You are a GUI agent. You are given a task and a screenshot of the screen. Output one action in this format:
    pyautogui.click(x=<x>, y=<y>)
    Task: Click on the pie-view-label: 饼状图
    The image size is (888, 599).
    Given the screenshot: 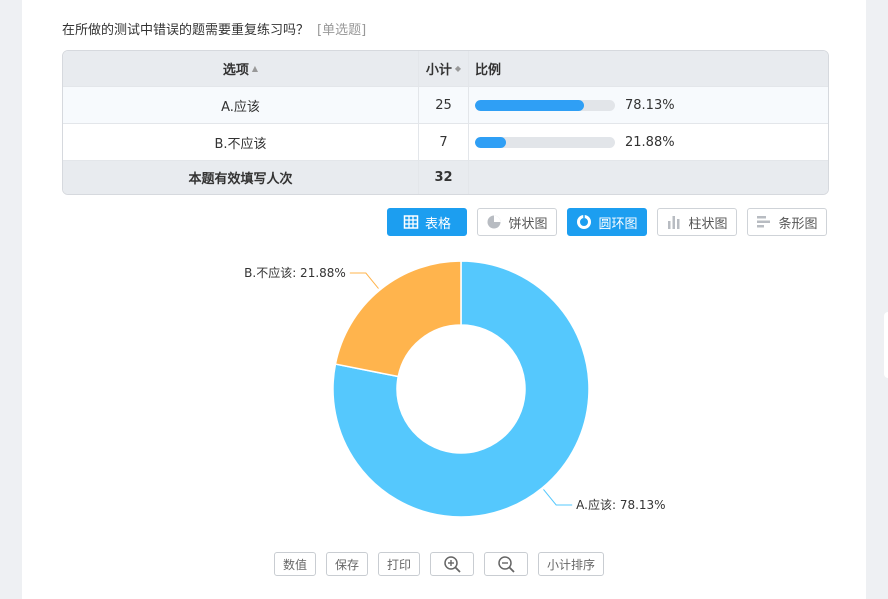 What is the action you would take?
    pyautogui.click(x=528, y=224)
    